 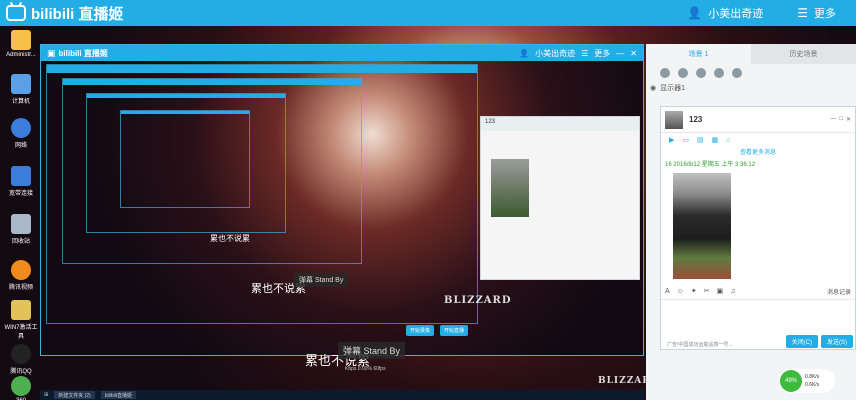 I want to click on app-icon: ▦, so click(x=715, y=140).